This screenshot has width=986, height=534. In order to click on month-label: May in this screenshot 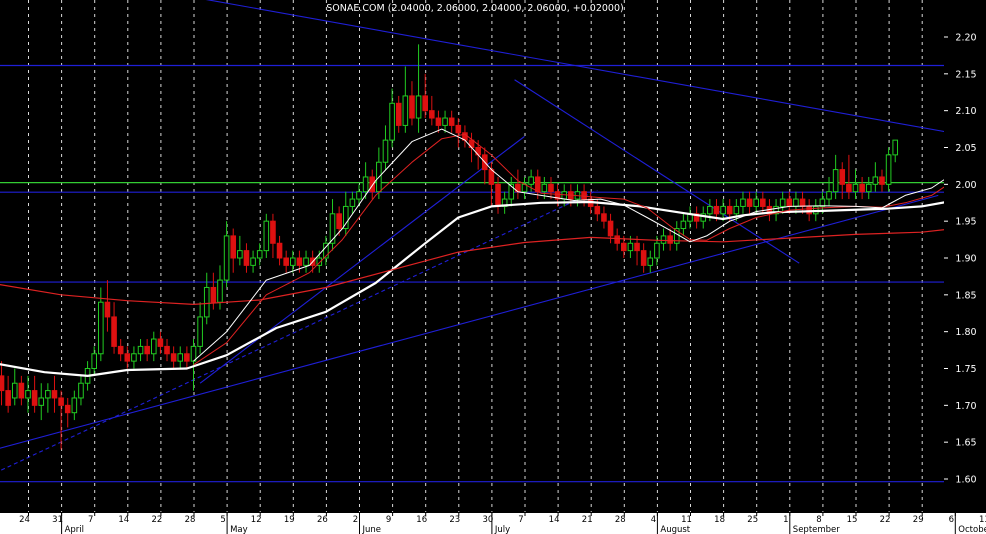, I will do `click(239, 529)`.